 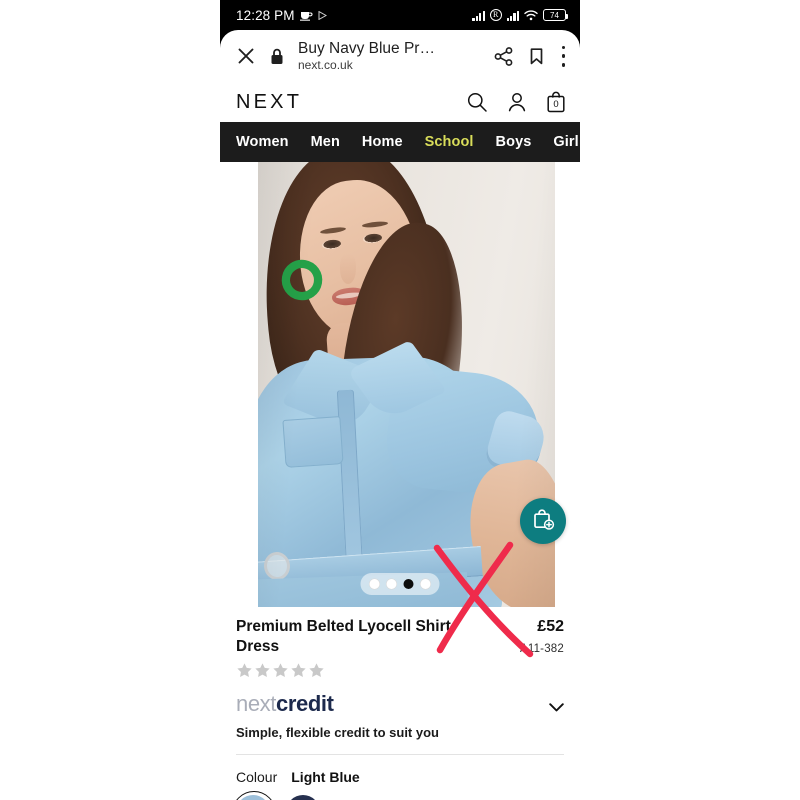 What do you see at coordinates (556, 705) in the screenshot?
I see `chevron-down-icon` at bounding box center [556, 705].